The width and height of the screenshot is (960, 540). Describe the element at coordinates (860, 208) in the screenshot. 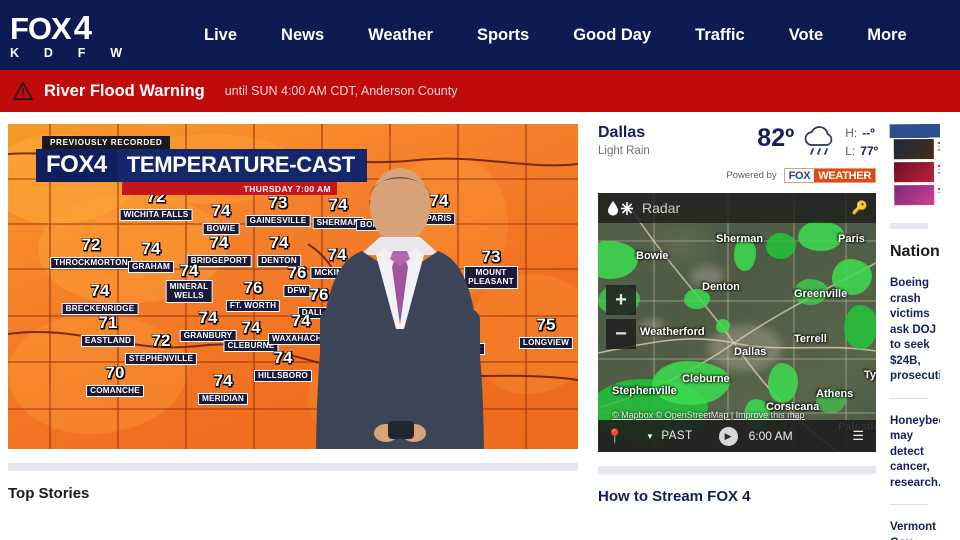

I see `key-icon: 🔑` at that location.